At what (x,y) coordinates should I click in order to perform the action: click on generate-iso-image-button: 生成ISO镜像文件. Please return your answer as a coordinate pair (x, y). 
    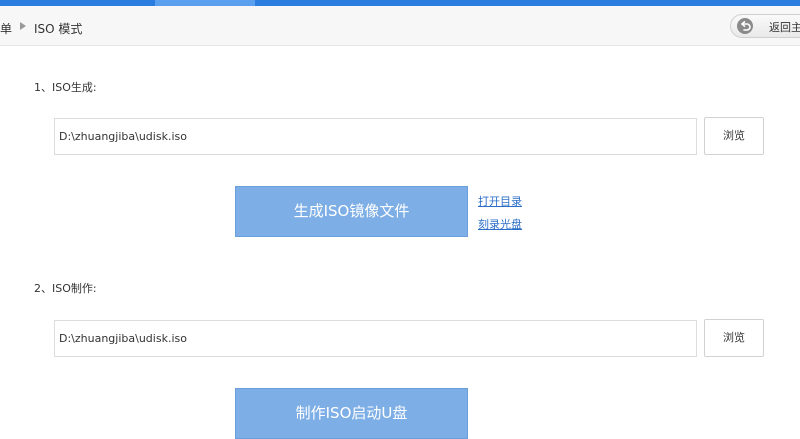
    Looking at the image, I should click on (351, 211).